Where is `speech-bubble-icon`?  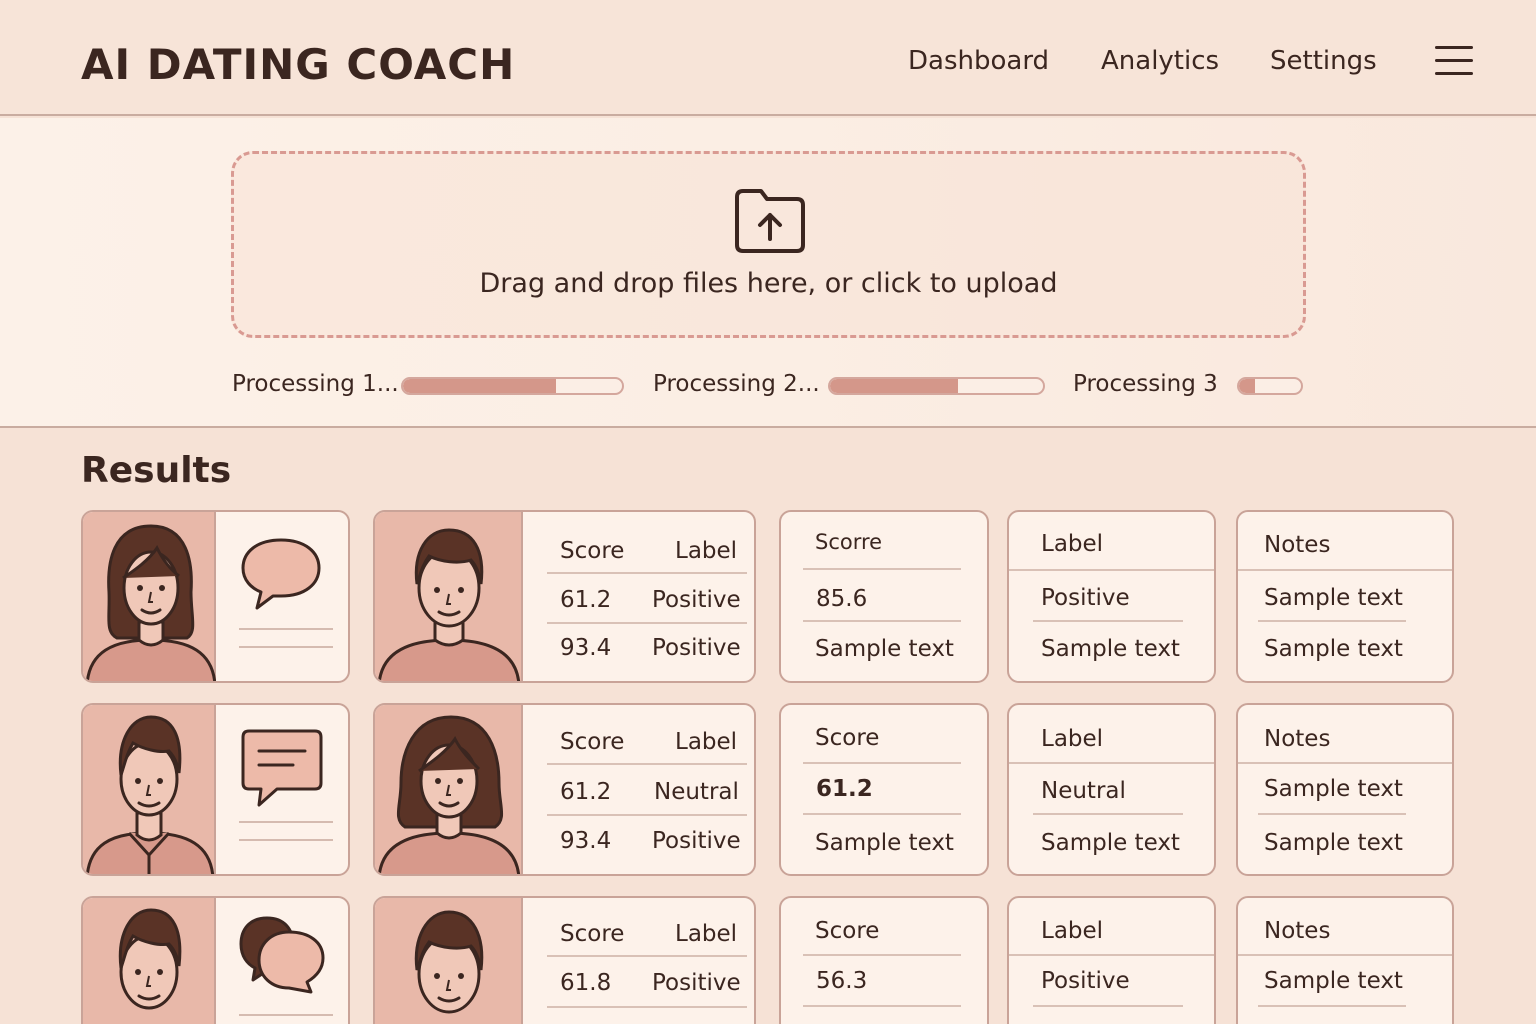 speech-bubble-icon is located at coordinates (281, 574).